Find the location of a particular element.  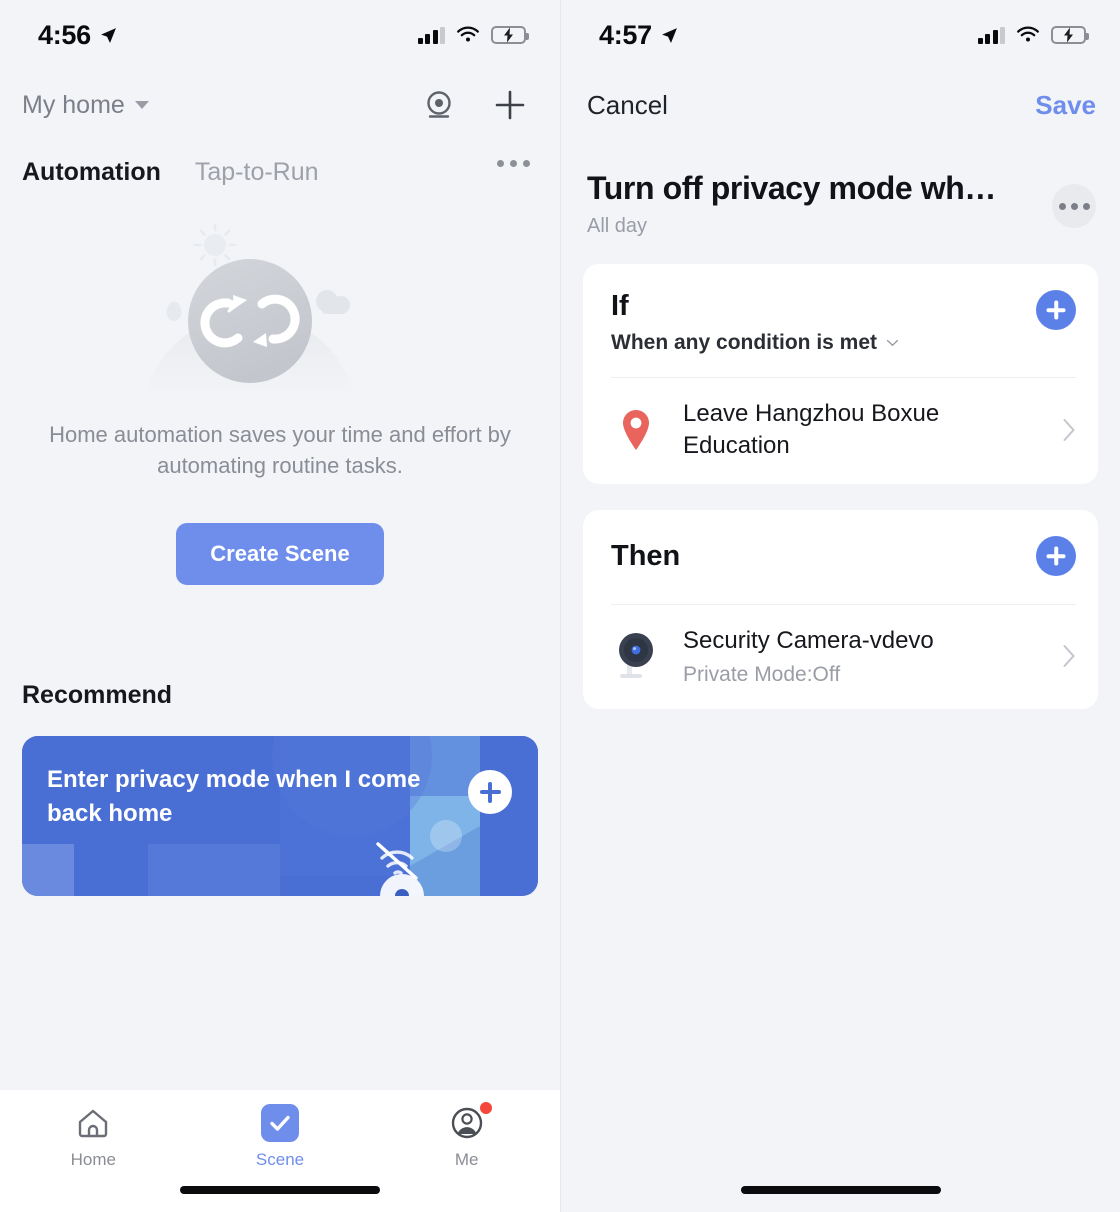

status-bar-right: 4:57 is located at coordinates (840, 35).